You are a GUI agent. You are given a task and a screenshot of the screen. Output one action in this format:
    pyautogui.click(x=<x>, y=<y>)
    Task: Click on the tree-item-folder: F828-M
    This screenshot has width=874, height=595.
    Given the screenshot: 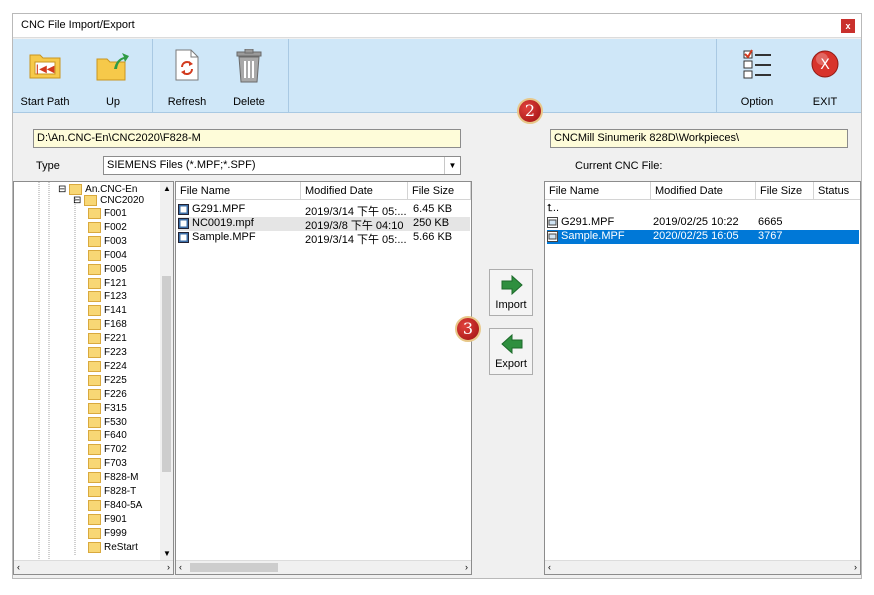 What is the action you would take?
    pyautogui.click(x=113, y=477)
    